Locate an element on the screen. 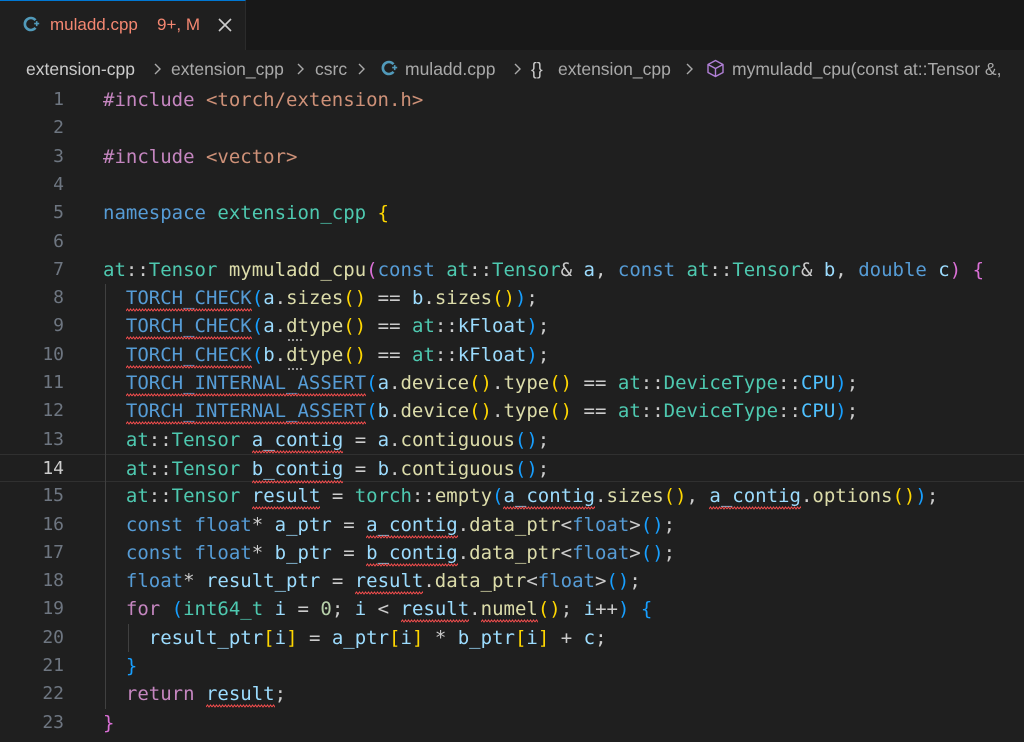  code-line: 23} is located at coordinates (512, 723).